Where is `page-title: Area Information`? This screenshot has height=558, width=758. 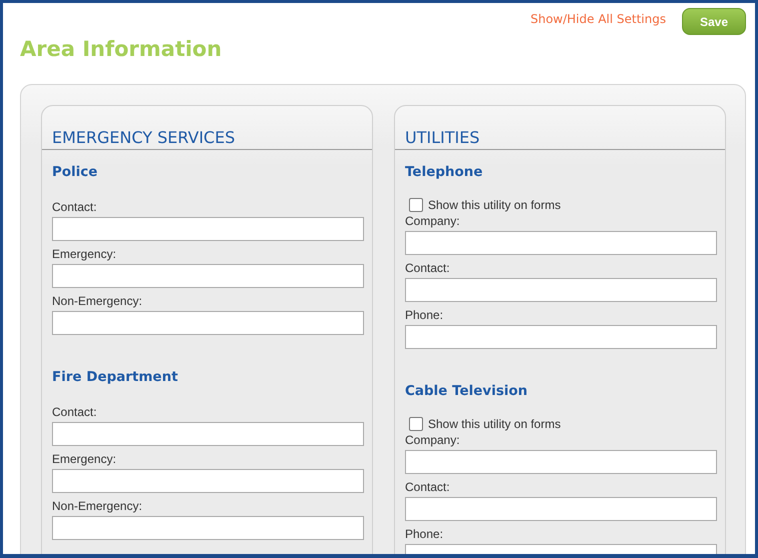
page-title: Area Information is located at coordinates (121, 48).